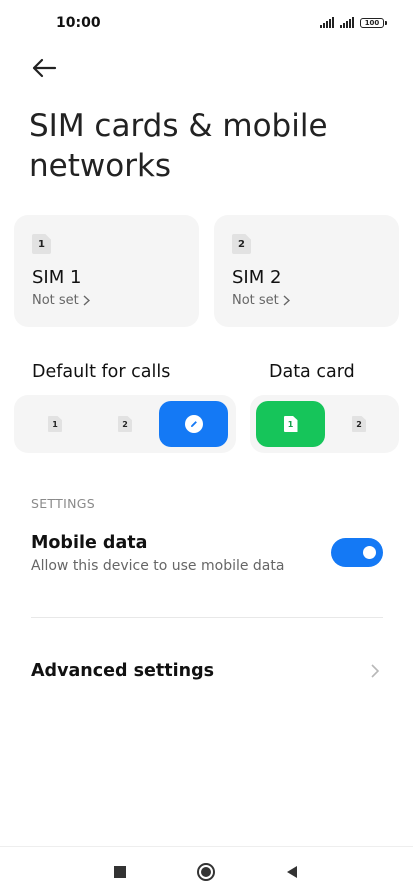 The height and width of the screenshot is (896, 413). Describe the element at coordinates (106, 271) in the screenshot. I see `sim-card-1: 1 SIM 1 Not set` at that location.